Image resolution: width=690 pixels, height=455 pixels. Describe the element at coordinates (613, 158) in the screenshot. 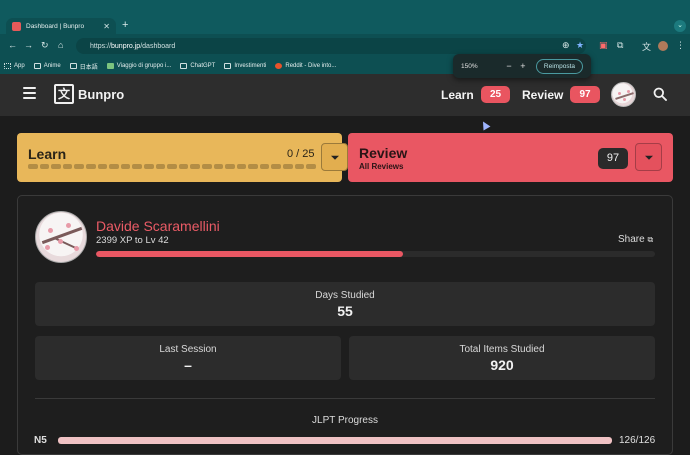

I see `review-count-badge: 97` at that location.